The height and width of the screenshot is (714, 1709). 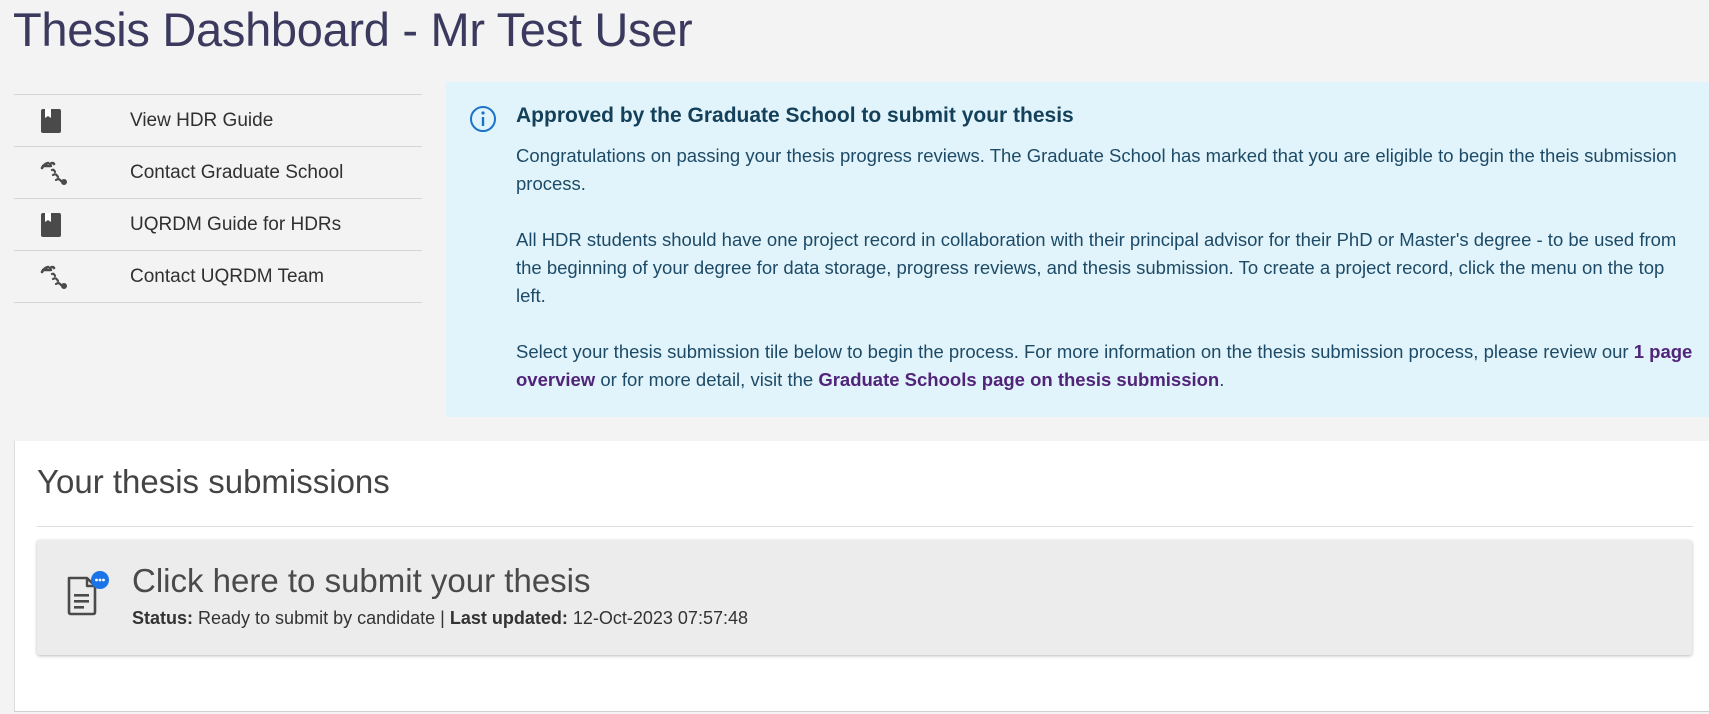 What do you see at coordinates (865, 526) in the screenshot?
I see `divider` at bounding box center [865, 526].